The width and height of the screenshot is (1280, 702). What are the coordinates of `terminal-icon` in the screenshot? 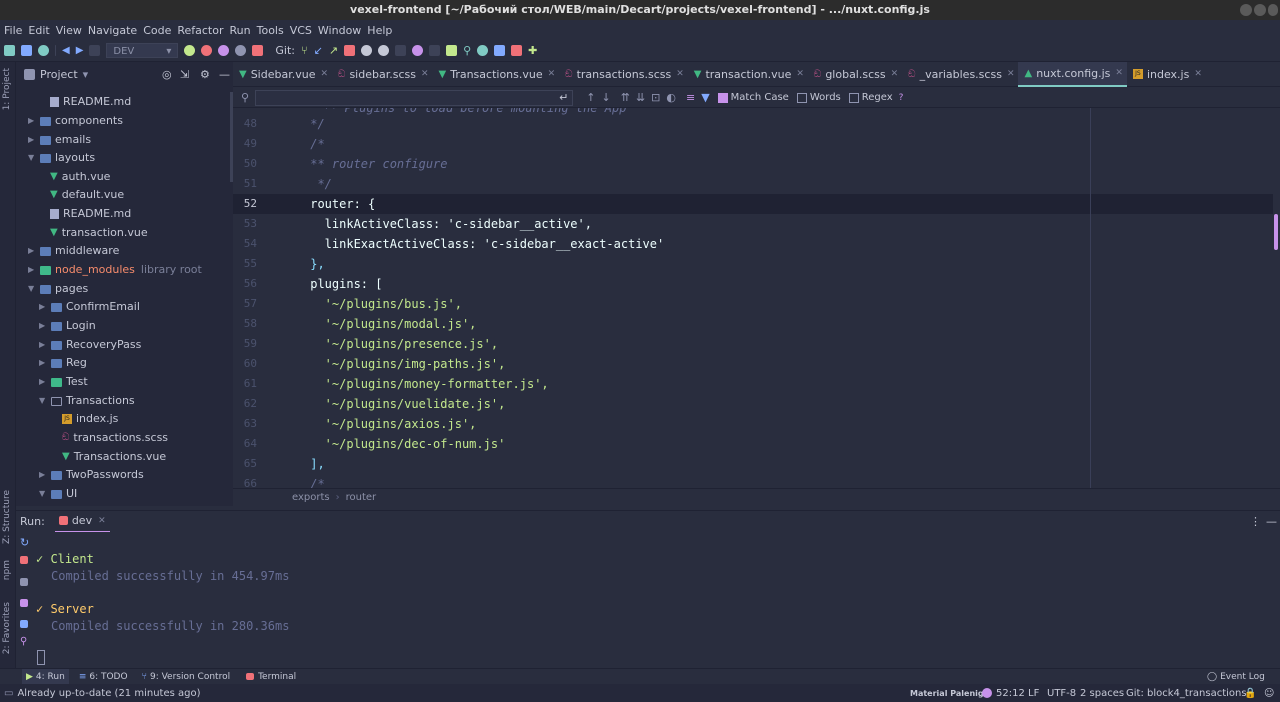 It's located at (452, 50).